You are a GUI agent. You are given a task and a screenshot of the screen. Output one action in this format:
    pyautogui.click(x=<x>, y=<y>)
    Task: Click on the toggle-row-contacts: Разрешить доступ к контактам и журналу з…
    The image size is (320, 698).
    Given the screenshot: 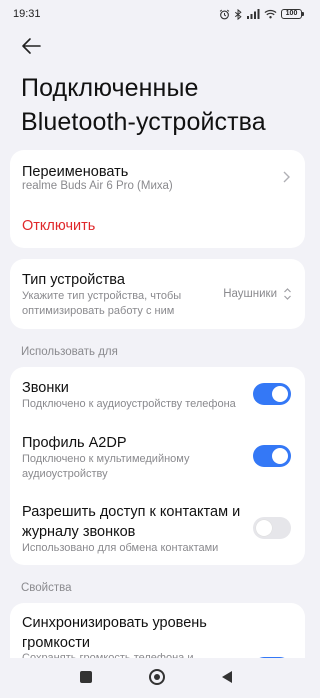 What is the action you would take?
    pyautogui.click(x=157, y=528)
    